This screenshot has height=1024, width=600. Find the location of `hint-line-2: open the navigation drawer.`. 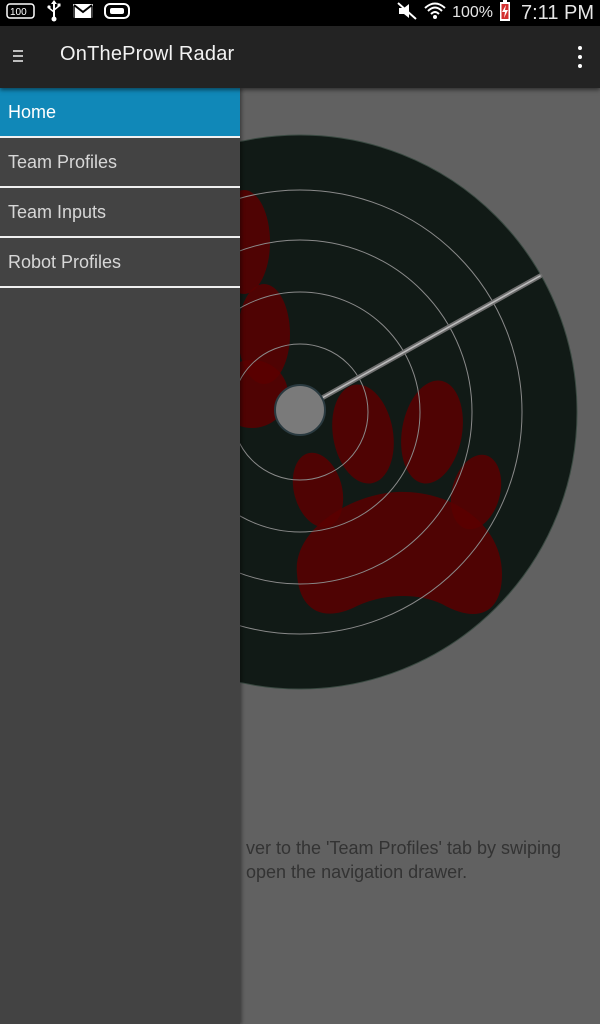

hint-line-2: open the navigation drawer. is located at coordinates (357, 872).